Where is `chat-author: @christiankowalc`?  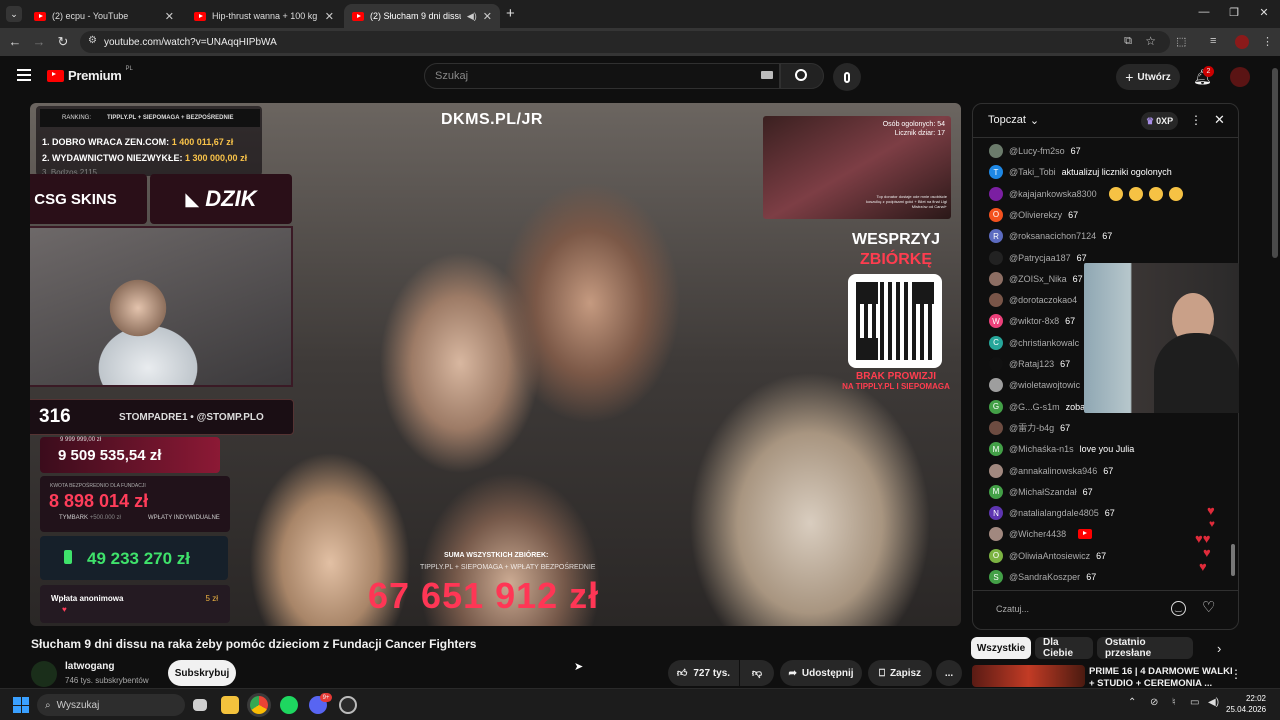
chat-author: @christiankowalc is located at coordinates (1044, 343).